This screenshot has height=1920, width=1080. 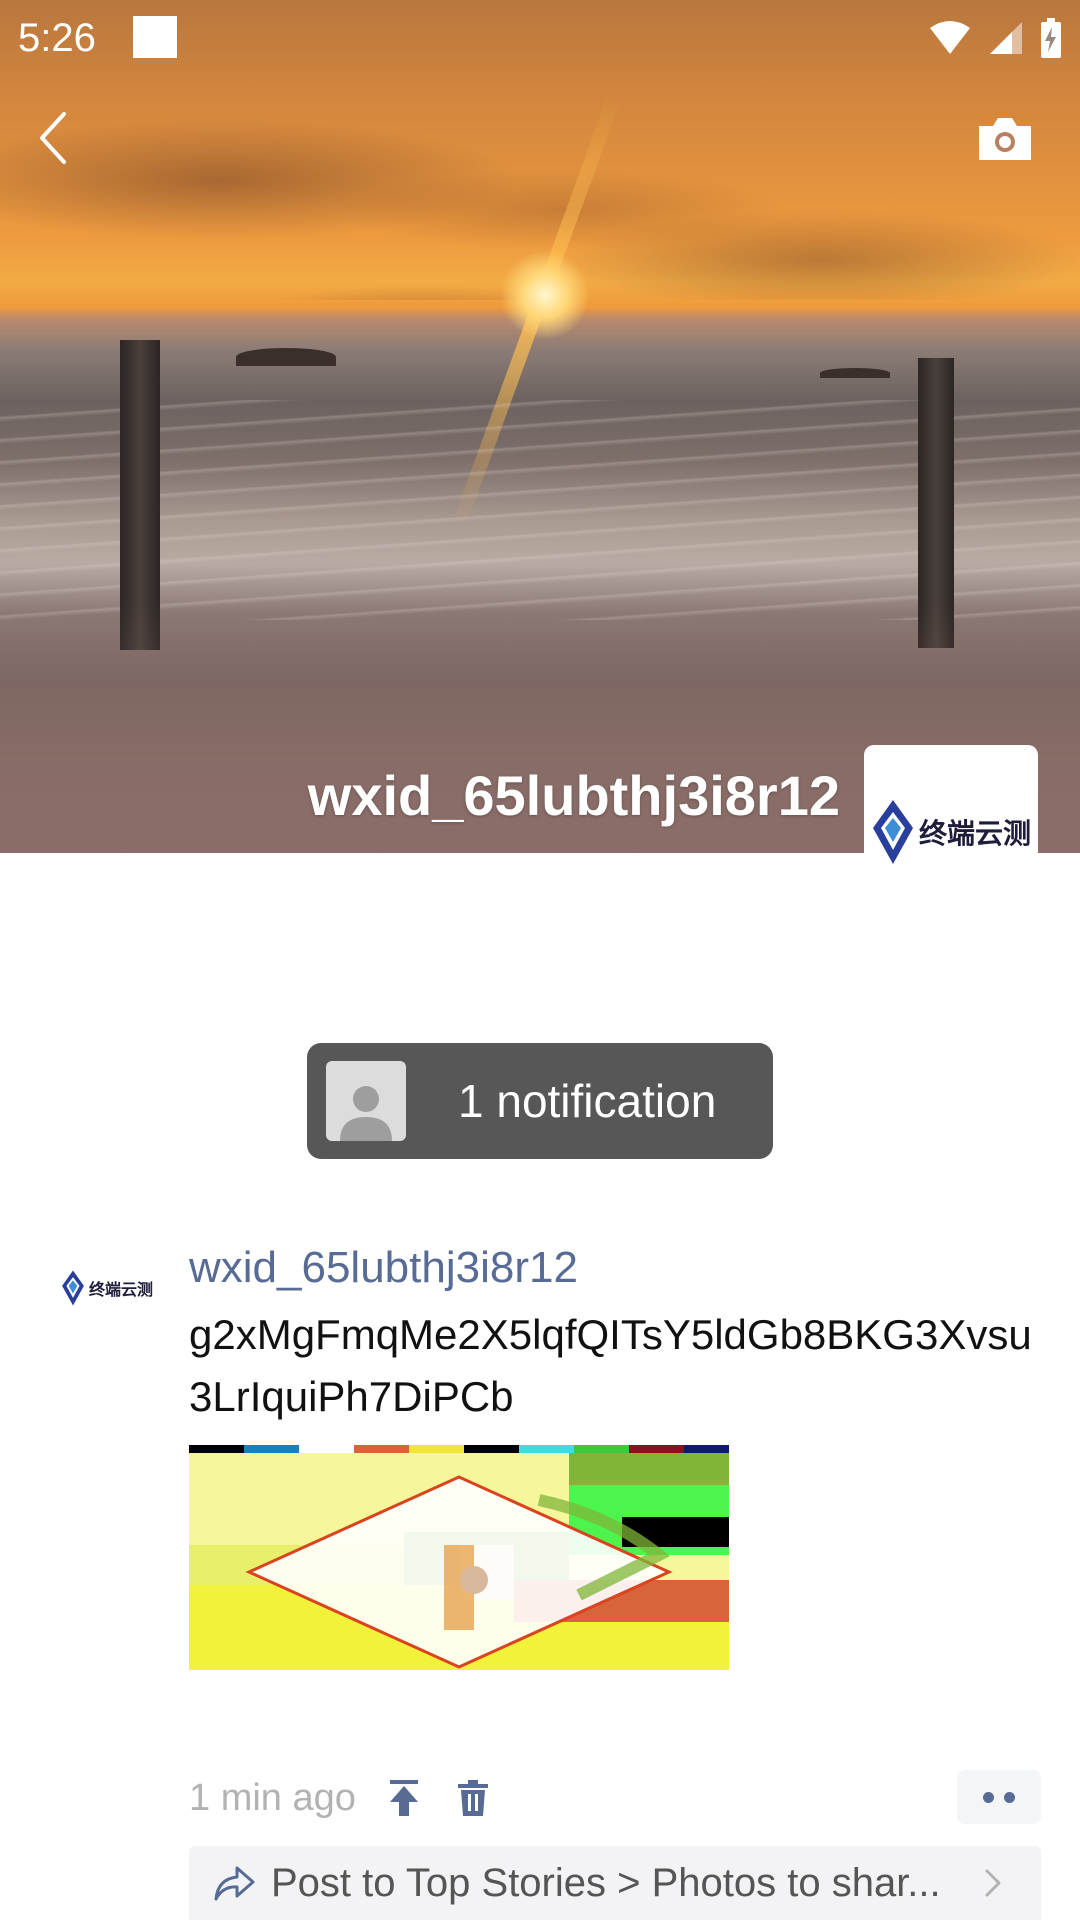 I want to click on trash-icon, so click(x=473, y=1798).